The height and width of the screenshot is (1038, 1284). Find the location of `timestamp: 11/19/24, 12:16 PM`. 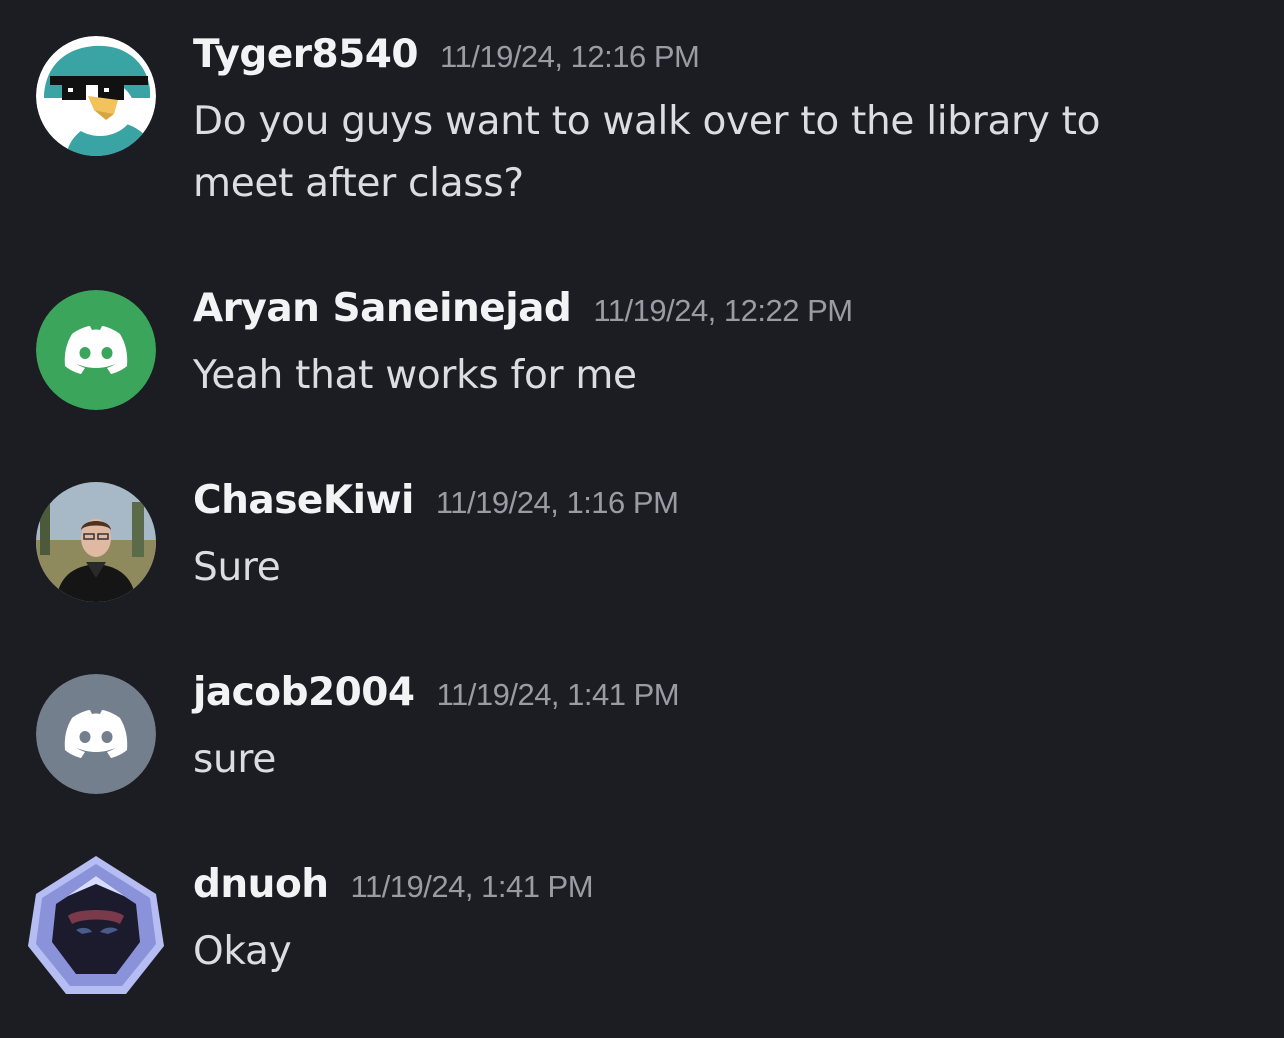

timestamp: 11/19/24, 12:16 PM is located at coordinates (570, 56).